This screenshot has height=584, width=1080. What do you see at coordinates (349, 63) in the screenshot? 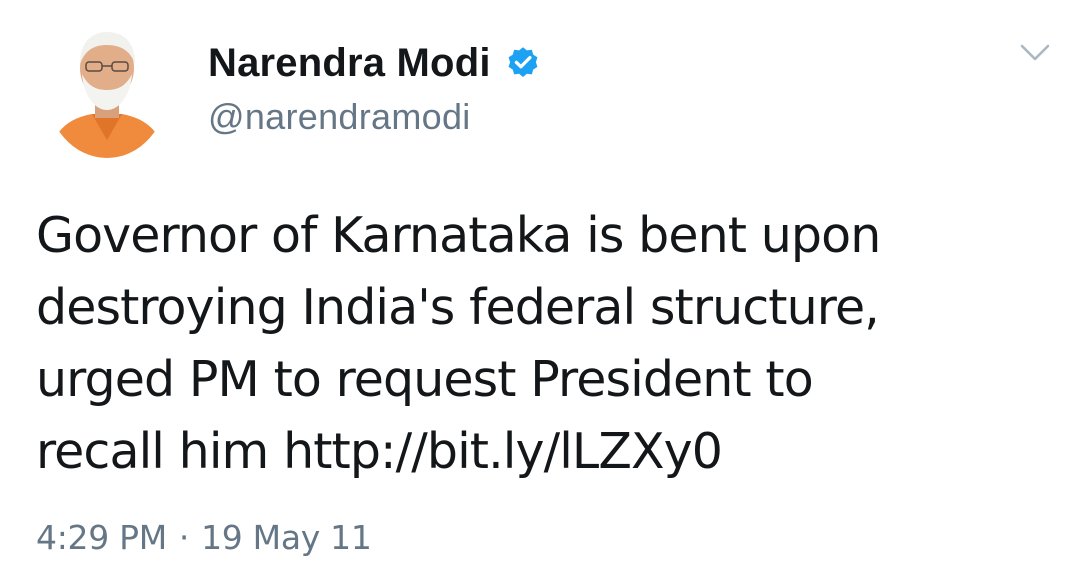
I see `author-display-name: Narendra Modi` at bounding box center [349, 63].